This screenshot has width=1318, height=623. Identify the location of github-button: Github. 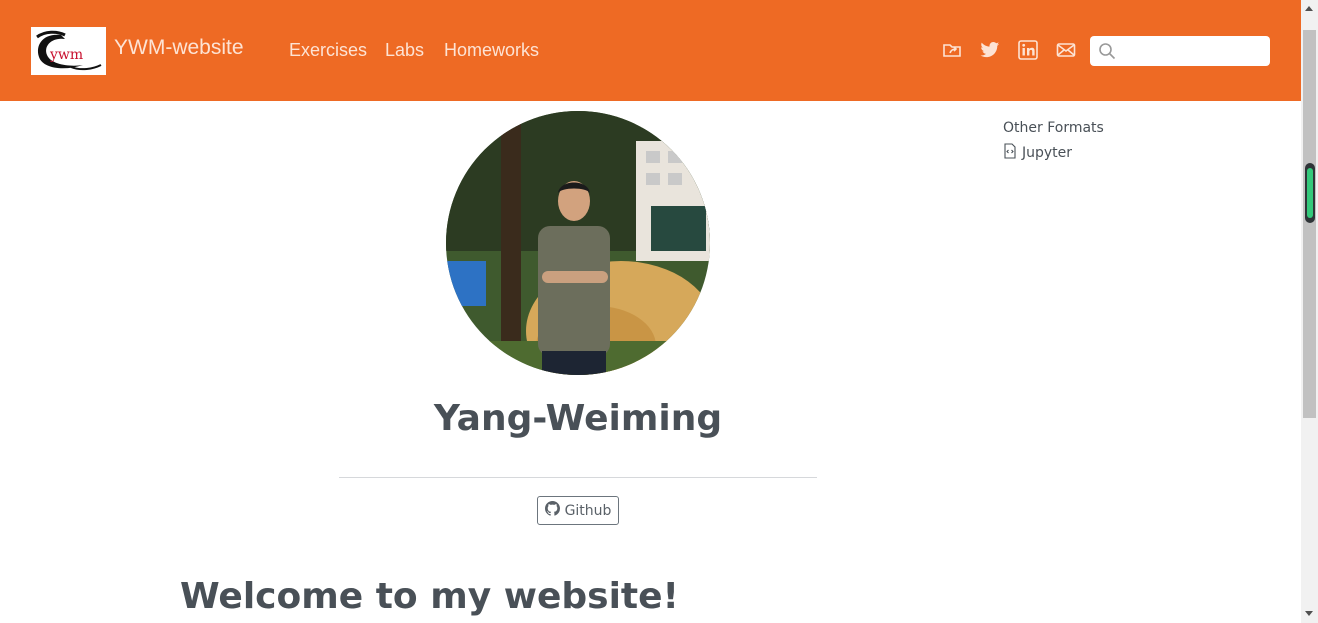
(578, 510).